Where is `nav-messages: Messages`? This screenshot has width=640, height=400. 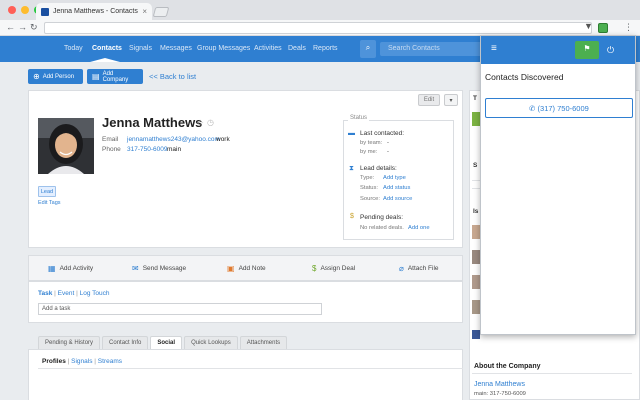
nav-messages: Messages is located at coordinates (176, 48).